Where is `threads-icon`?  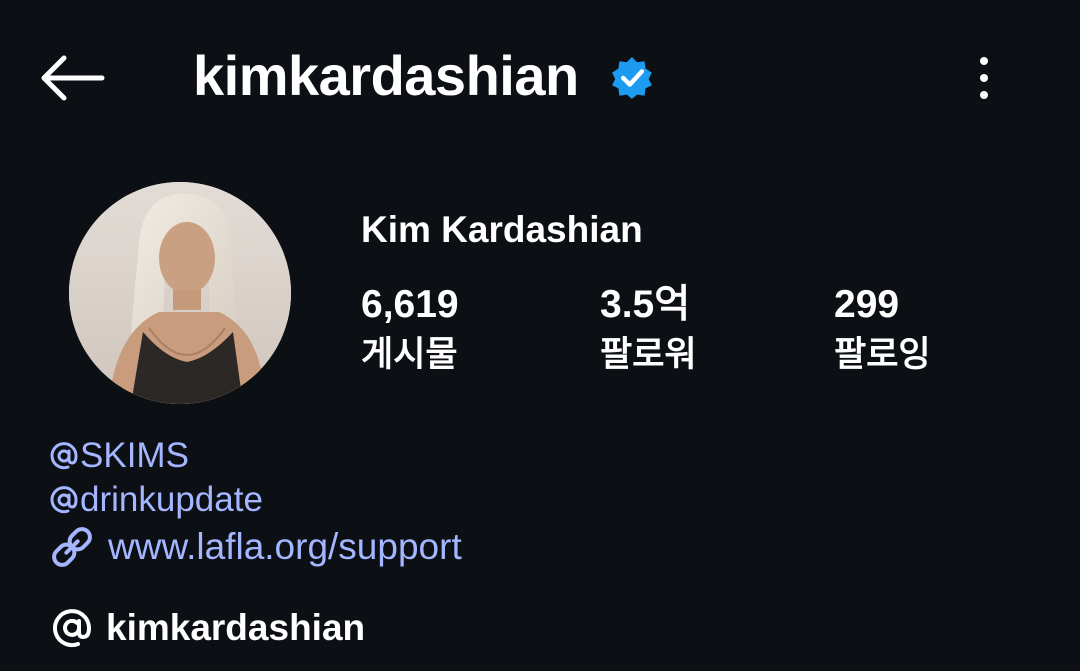 threads-icon is located at coordinates (72, 628).